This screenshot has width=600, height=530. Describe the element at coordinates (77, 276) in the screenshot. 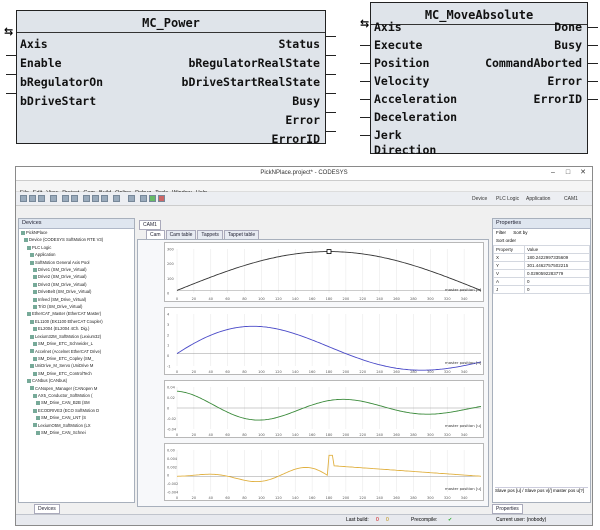

I see `tree-item: Drive2 (SM_Drive_Virtual)` at that location.